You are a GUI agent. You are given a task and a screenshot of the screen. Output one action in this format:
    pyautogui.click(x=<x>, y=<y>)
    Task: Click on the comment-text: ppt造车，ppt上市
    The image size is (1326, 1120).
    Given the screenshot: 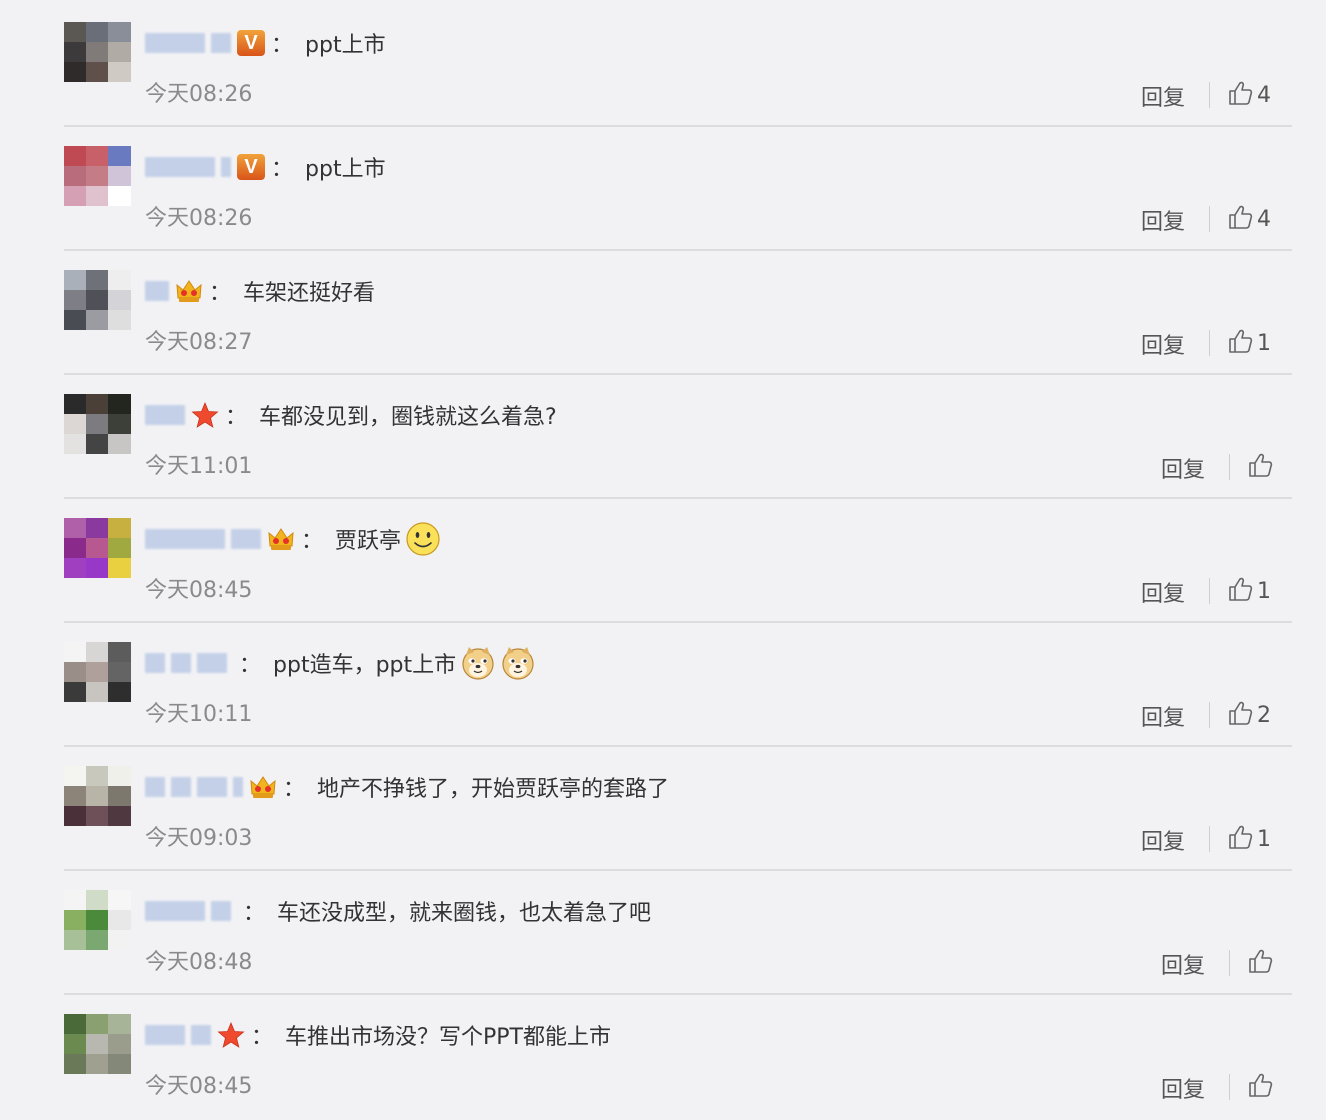 What is the action you would take?
    pyautogui.click(x=365, y=665)
    